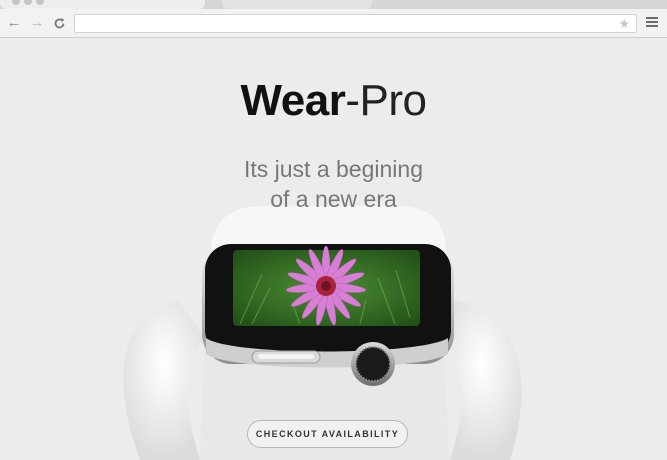 This screenshot has width=667, height=460. I want to click on window-close-dot, so click(16, 2).